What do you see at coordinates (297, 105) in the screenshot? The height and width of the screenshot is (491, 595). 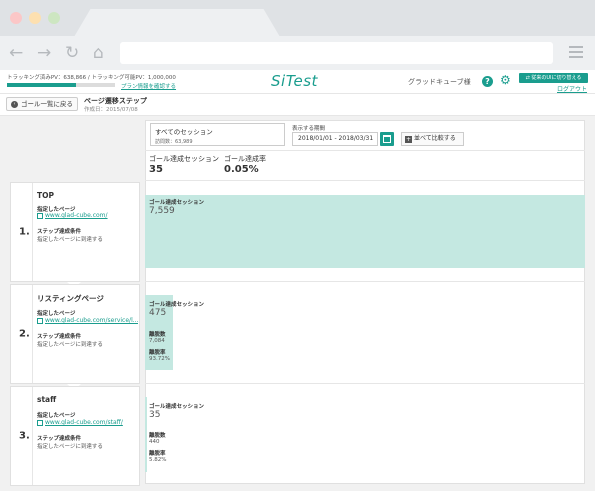 I see `sub-header: ‹ ゴール一覧に戻る ページ遷移ステップ 作成日：2015/07/08` at bounding box center [297, 105].